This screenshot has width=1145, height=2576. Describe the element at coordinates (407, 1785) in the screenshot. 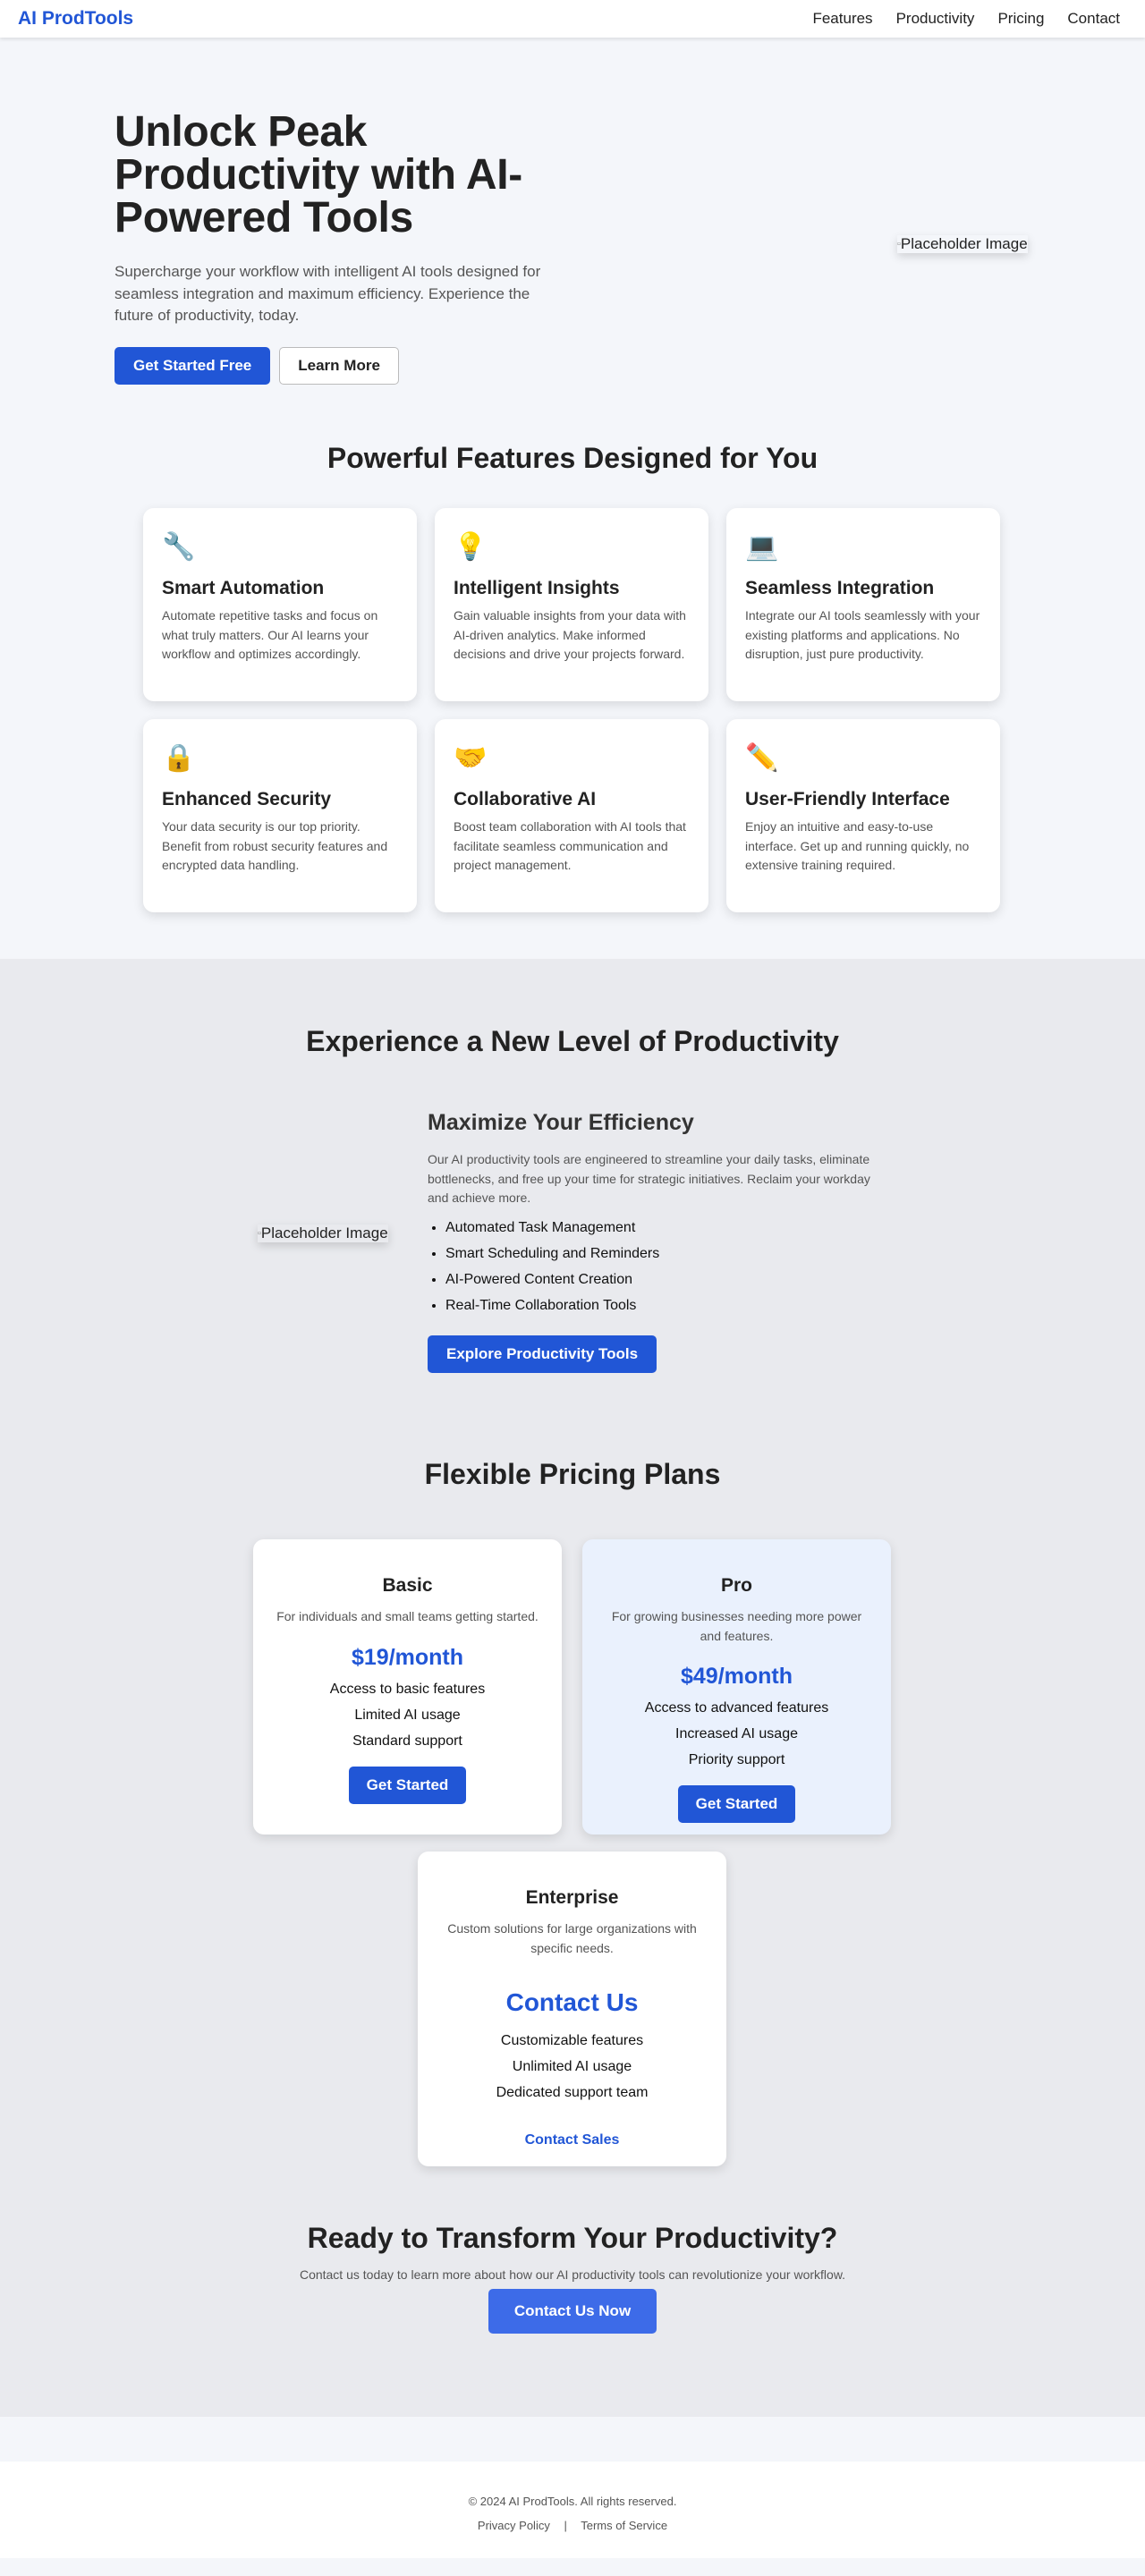

I see `basic-get-started-button: Get Started` at that location.